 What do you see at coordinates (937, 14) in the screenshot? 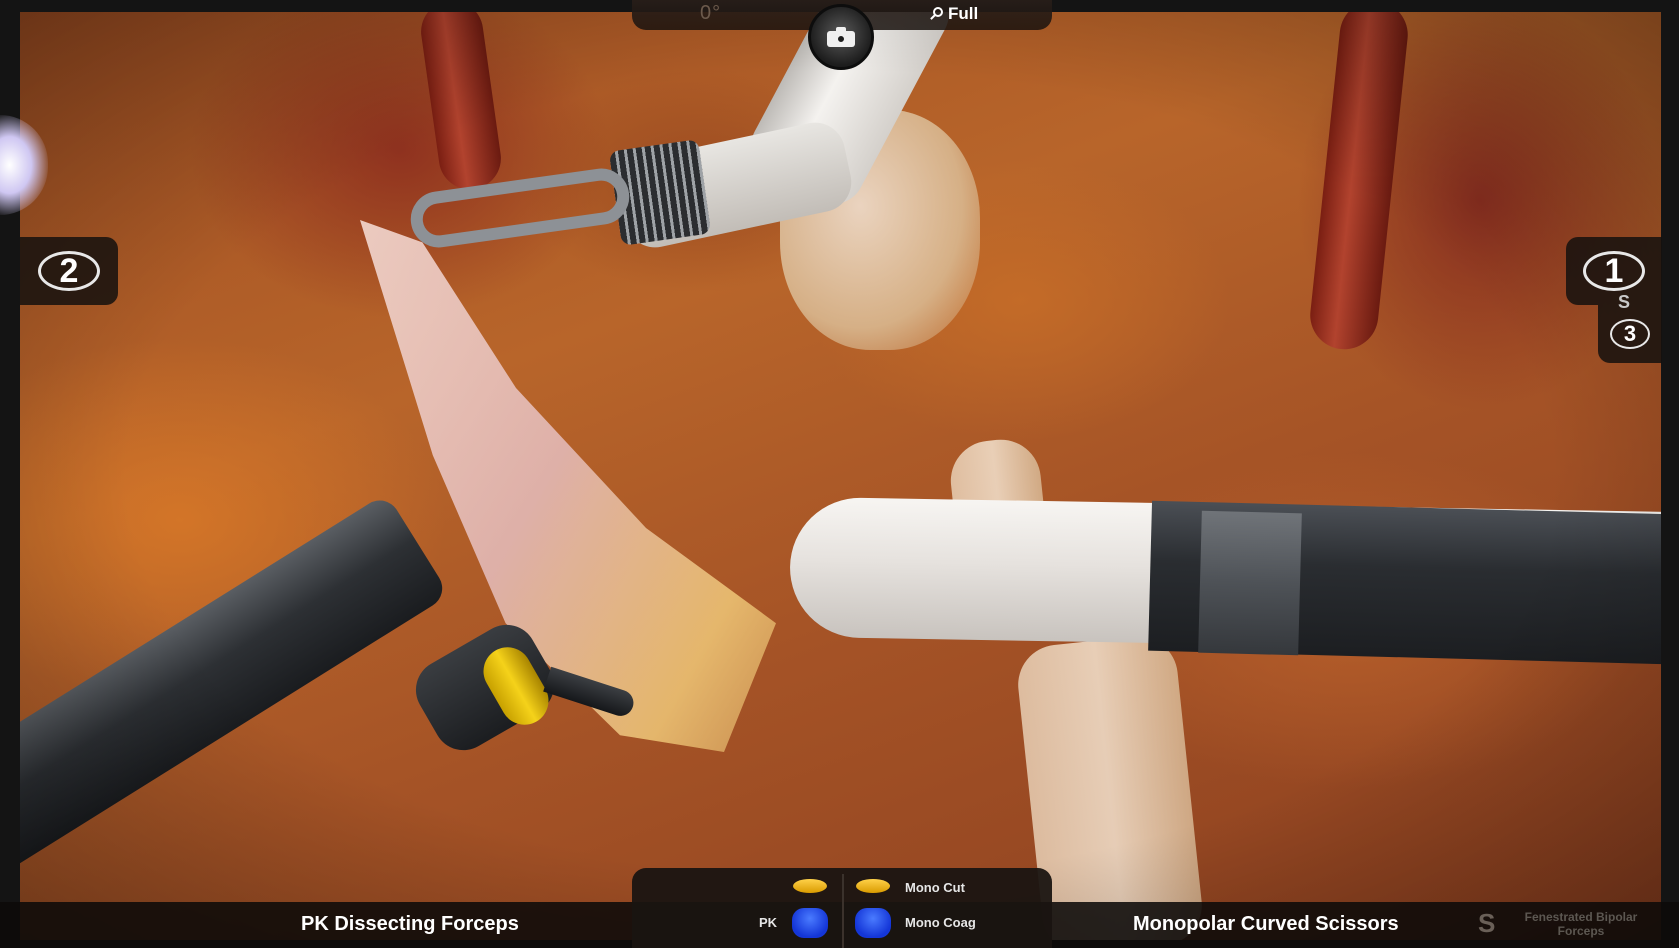
I see `magnifier-icon` at bounding box center [937, 14].